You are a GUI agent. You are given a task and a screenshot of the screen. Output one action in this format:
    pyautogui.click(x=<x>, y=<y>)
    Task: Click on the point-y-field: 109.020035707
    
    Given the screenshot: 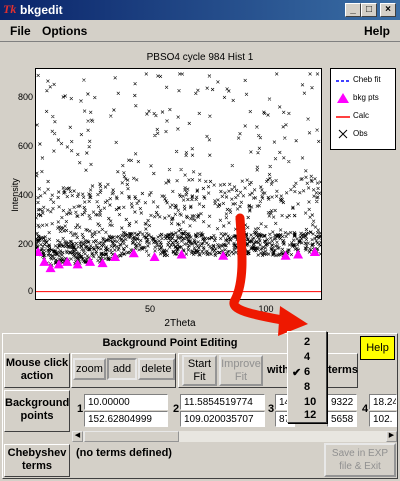 What is the action you would take?
    pyautogui.click(x=222, y=419)
    